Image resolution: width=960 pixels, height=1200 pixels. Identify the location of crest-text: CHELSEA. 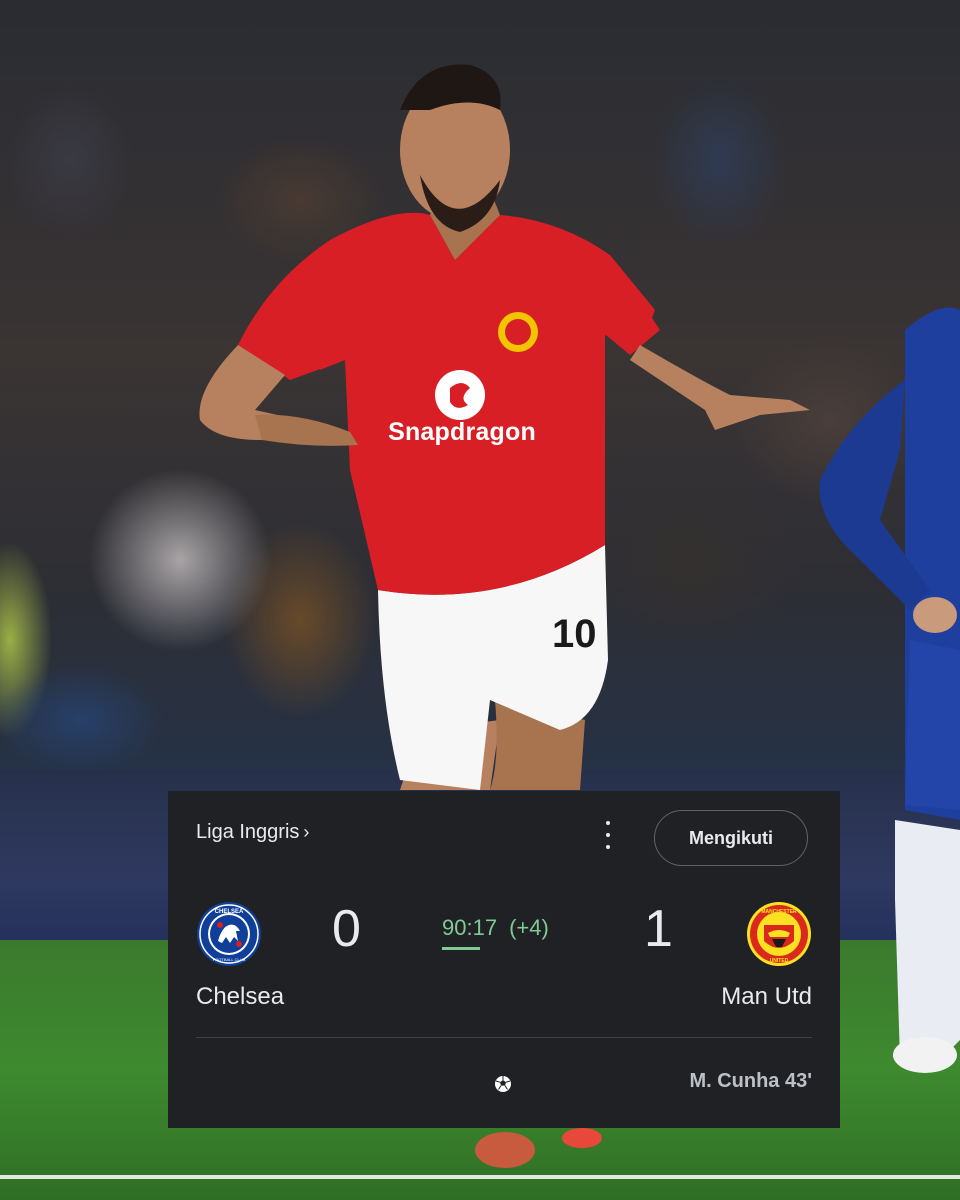
(229, 912).